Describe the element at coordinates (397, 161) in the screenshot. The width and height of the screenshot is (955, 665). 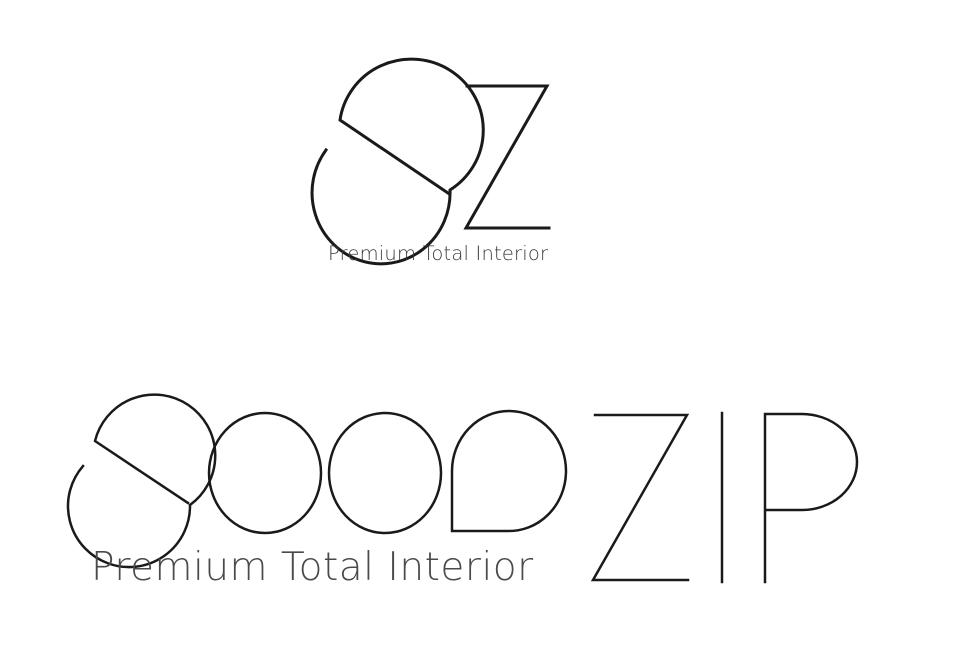
I see `small-logo-o-glyph` at that location.